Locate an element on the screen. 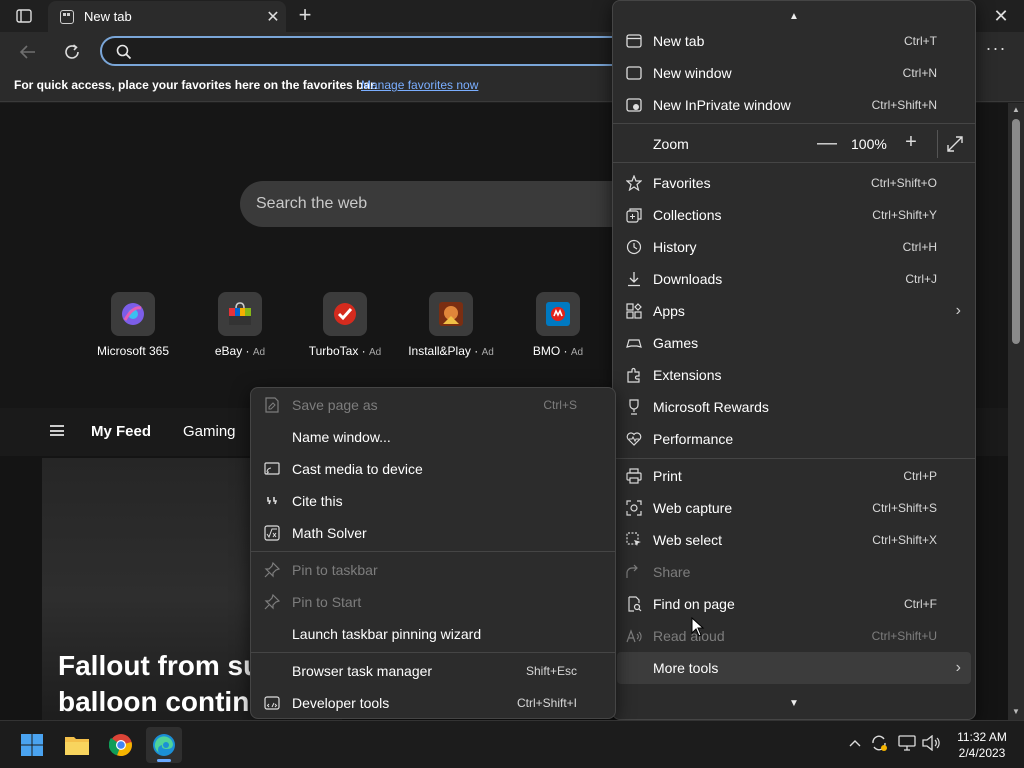 This screenshot has width=1024, height=768. menu-item-apps: Apps › is located at coordinates (794, 311).